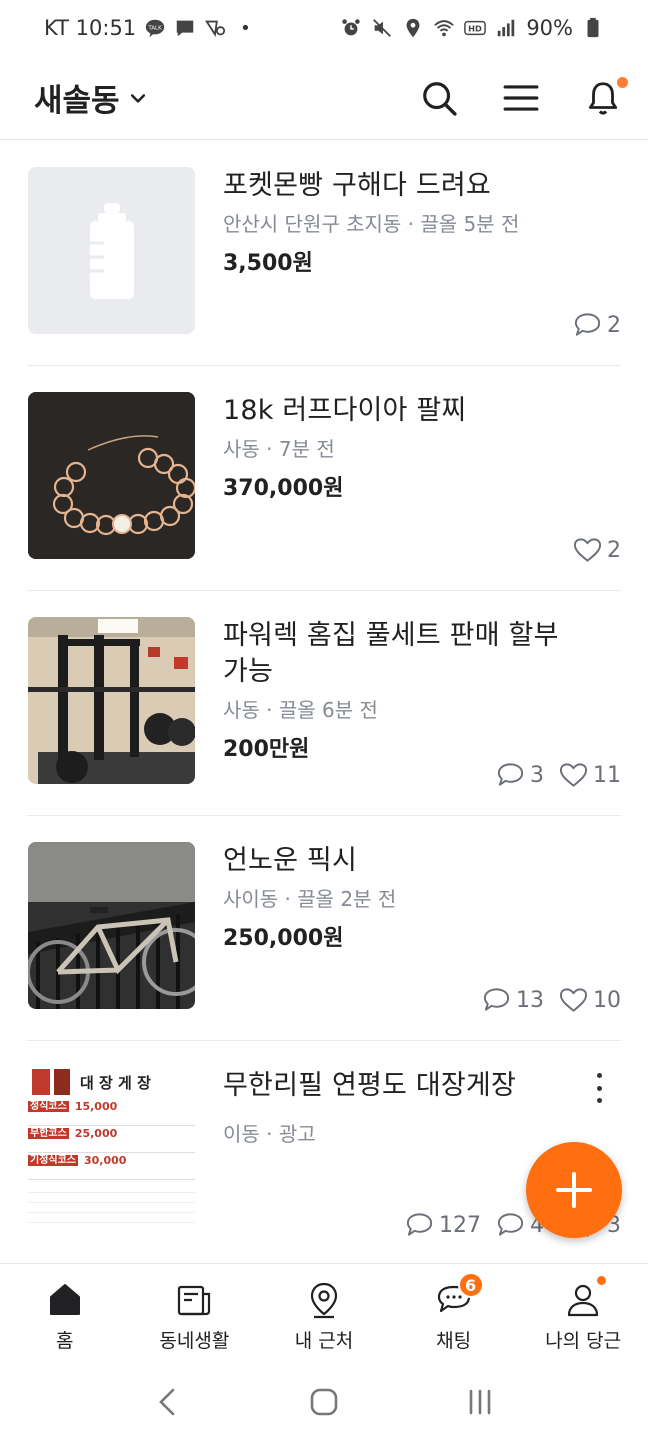  Describe the element at coordinates (470, 1285) in the screenshot. I see `chat-badge: 6` at that location.